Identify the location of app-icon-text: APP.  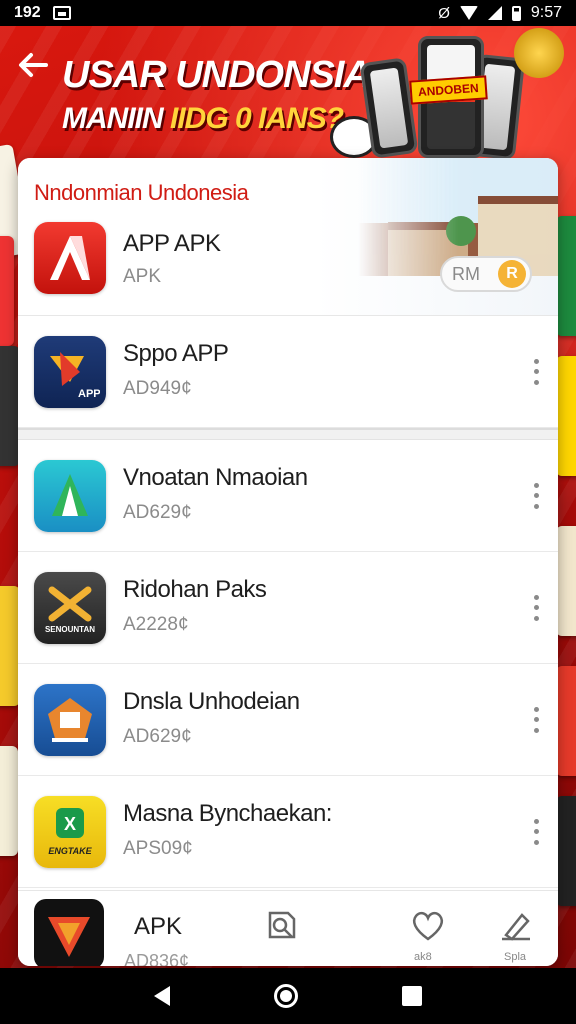
(89, 394).